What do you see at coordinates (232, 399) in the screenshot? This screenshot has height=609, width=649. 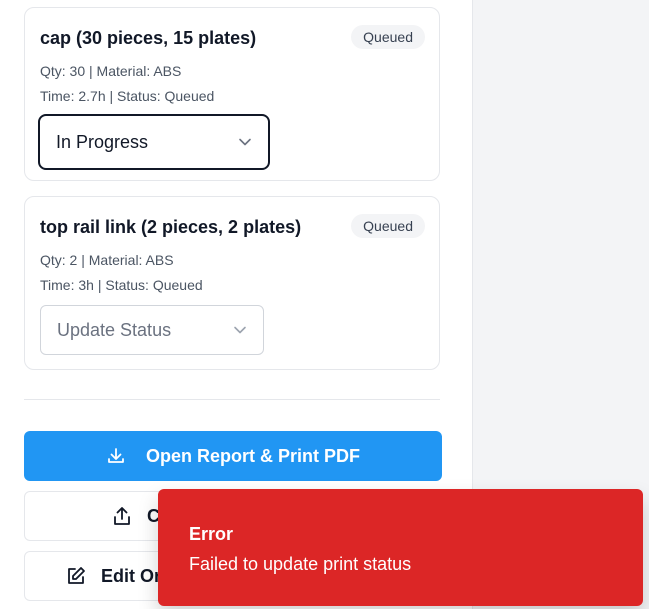 I see `divider` at bounding box center [232, 399].